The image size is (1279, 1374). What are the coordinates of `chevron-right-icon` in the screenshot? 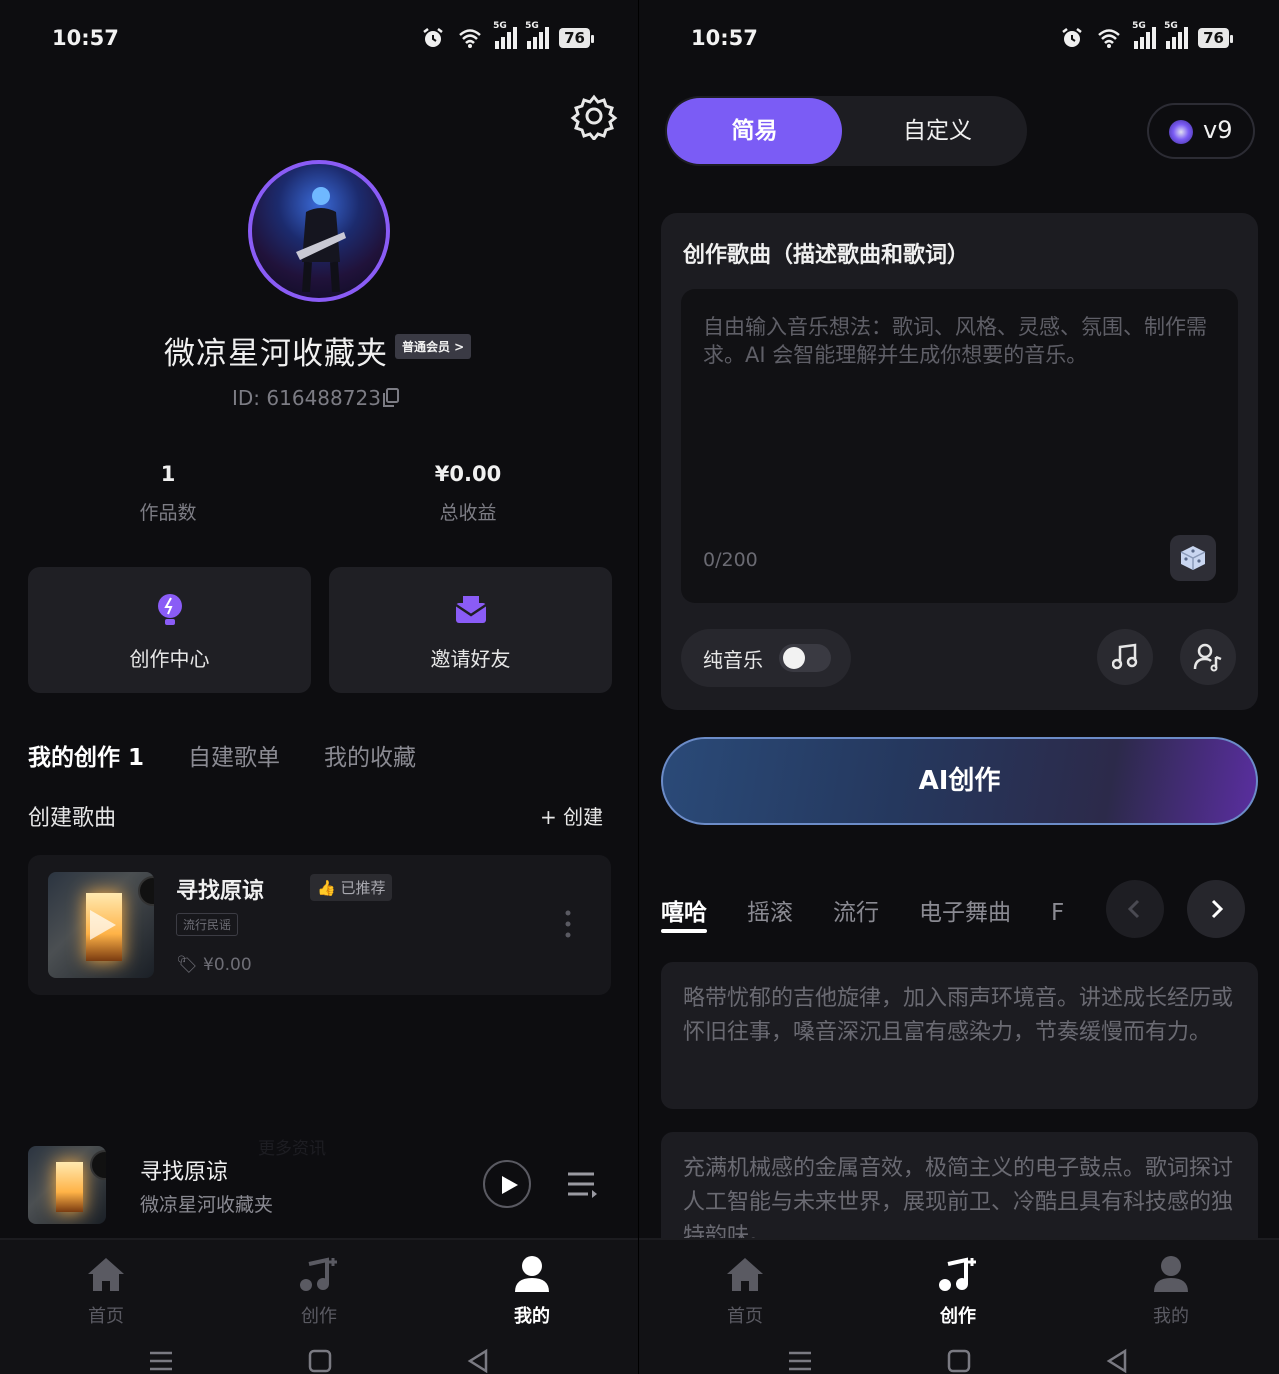 It's located at (1217, 909).